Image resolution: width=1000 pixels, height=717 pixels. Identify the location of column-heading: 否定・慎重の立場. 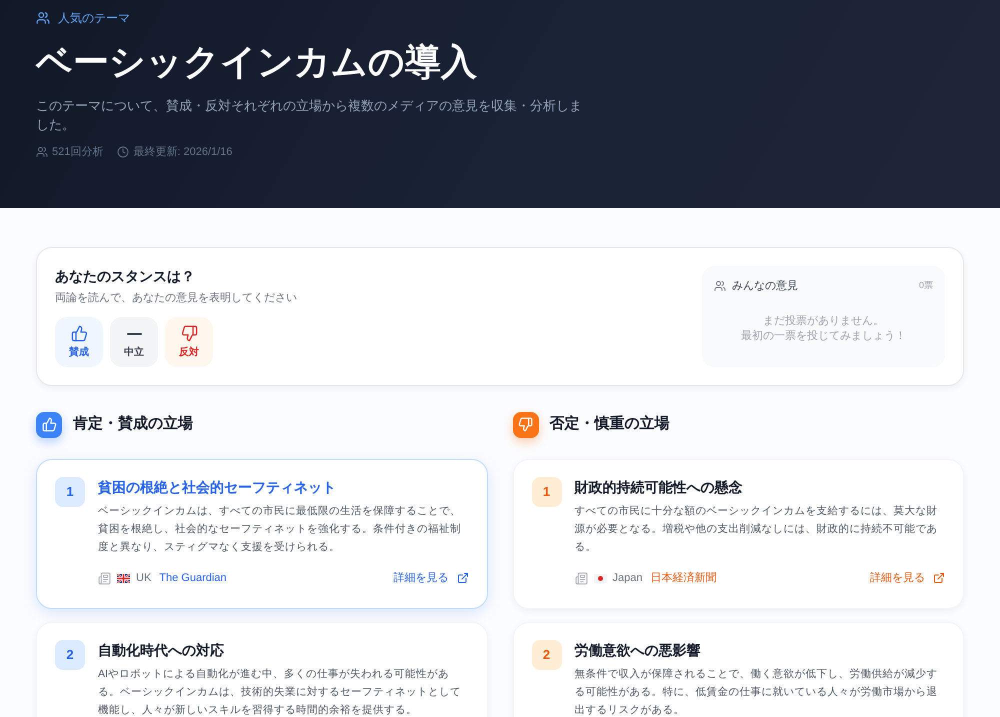
(610, 424).